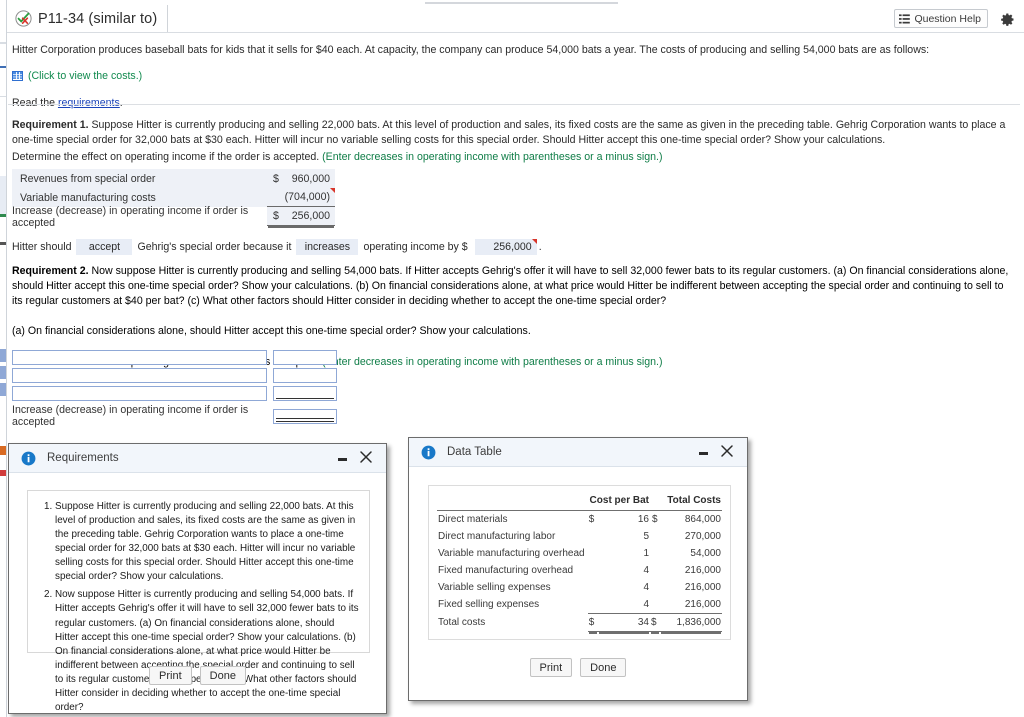 The height and width of the screenshot is (717, 1024). Describe the element at coordinates (310, 216) in the screenshot. I see `row-value: 256,000` at that location.